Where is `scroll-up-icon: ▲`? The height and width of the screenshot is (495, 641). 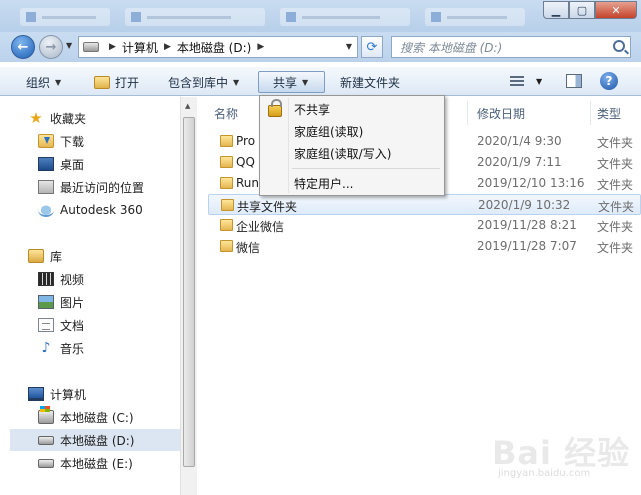 scroll-up-icon: ▲ is located at coordinates (187, 106).